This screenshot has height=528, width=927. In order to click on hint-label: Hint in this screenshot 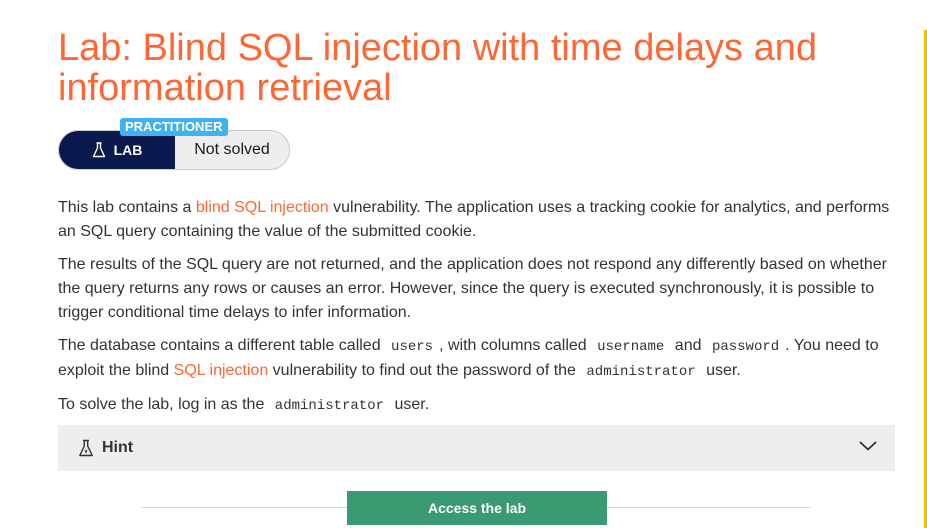, I will do `click(118, 447)`.